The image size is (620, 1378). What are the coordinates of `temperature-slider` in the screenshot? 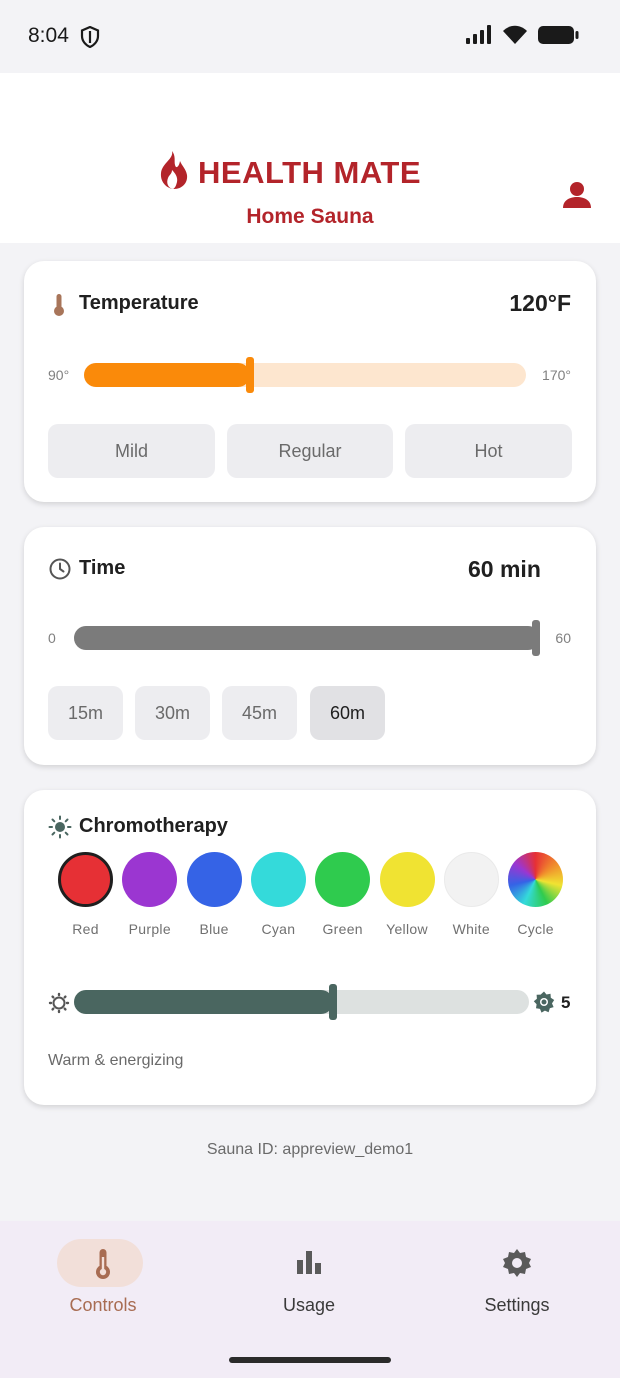 It's located at (305, 375).